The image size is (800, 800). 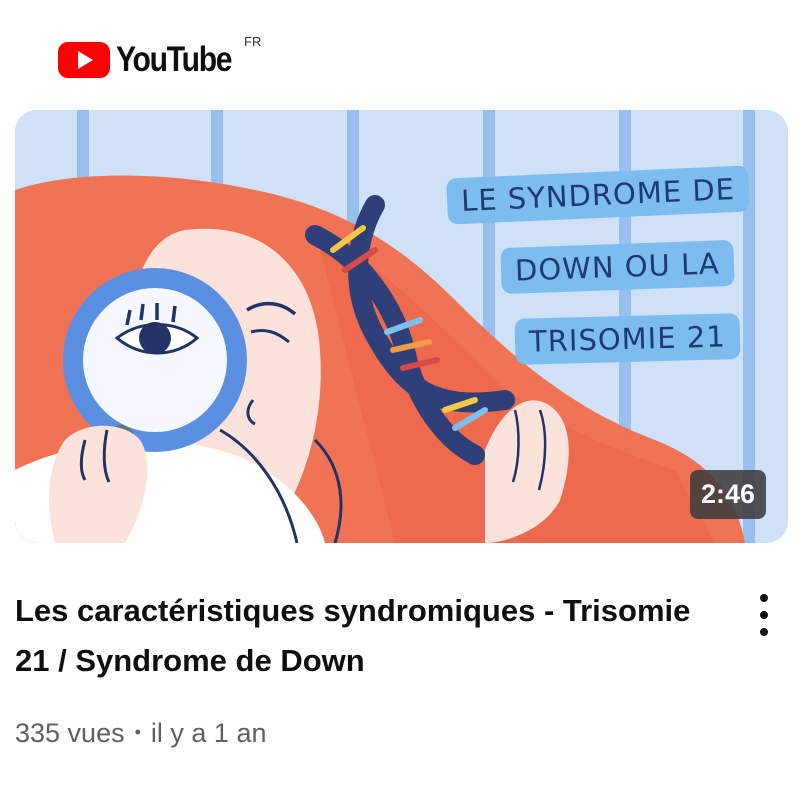 I want to click on more-options-button, so click(x=764, y=615).